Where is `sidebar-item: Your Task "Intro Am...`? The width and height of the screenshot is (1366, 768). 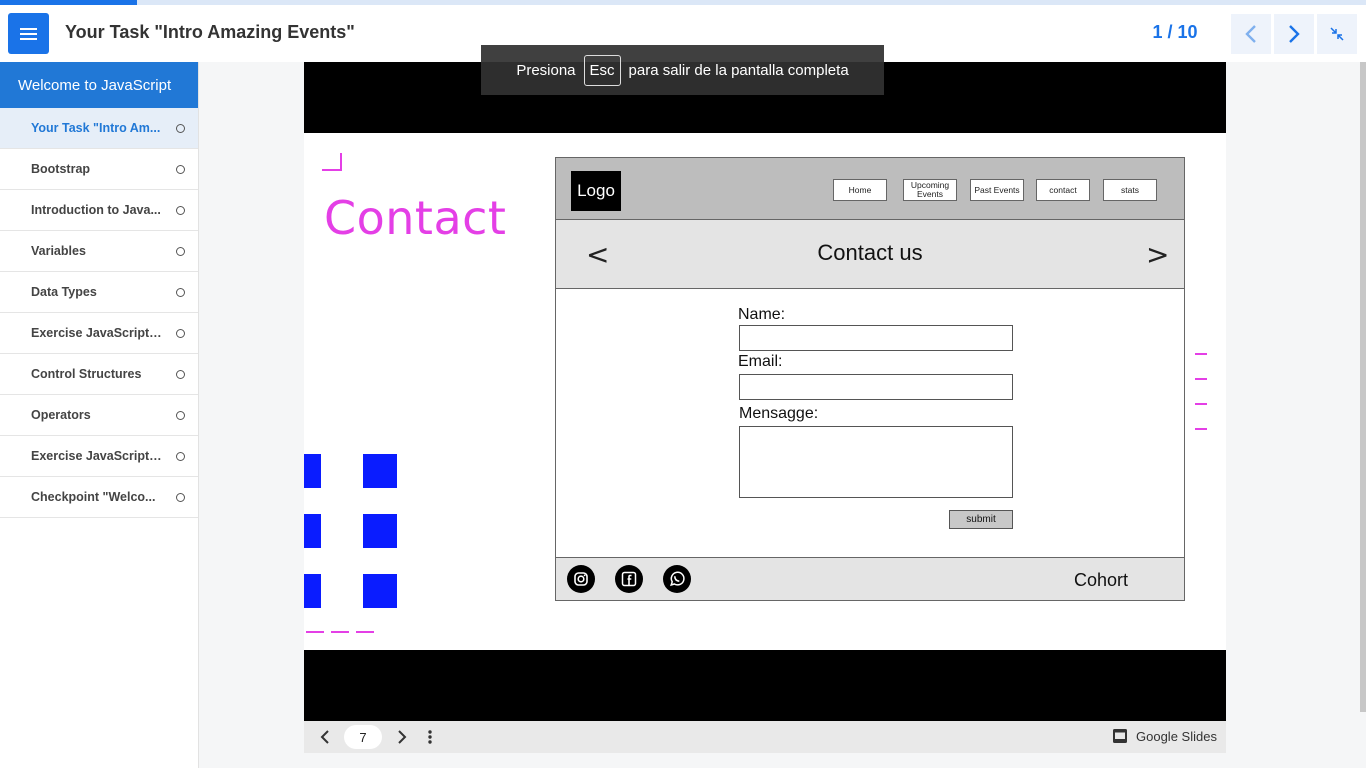
sidebar-item: Your Task "Intro Am... is located at coordinates (99, 128).